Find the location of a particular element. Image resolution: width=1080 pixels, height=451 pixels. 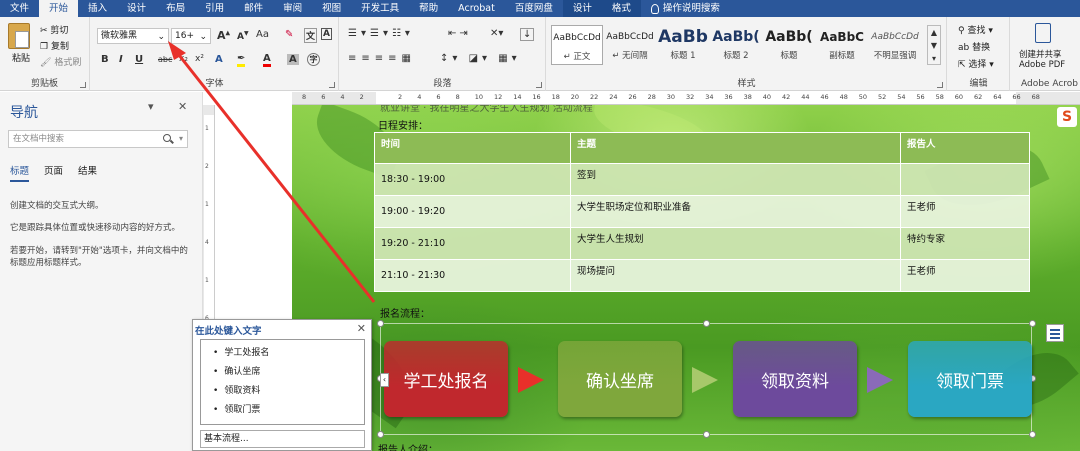

chinese-layout-icon: ✕▾ is located at coordinates (496, 33).